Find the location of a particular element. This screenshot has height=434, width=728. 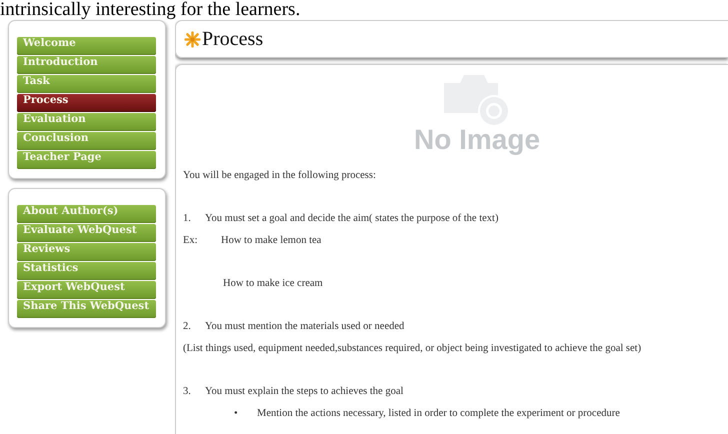

list-text: You must explain the steps to achieves the goal is located at coordinates (304, 391).